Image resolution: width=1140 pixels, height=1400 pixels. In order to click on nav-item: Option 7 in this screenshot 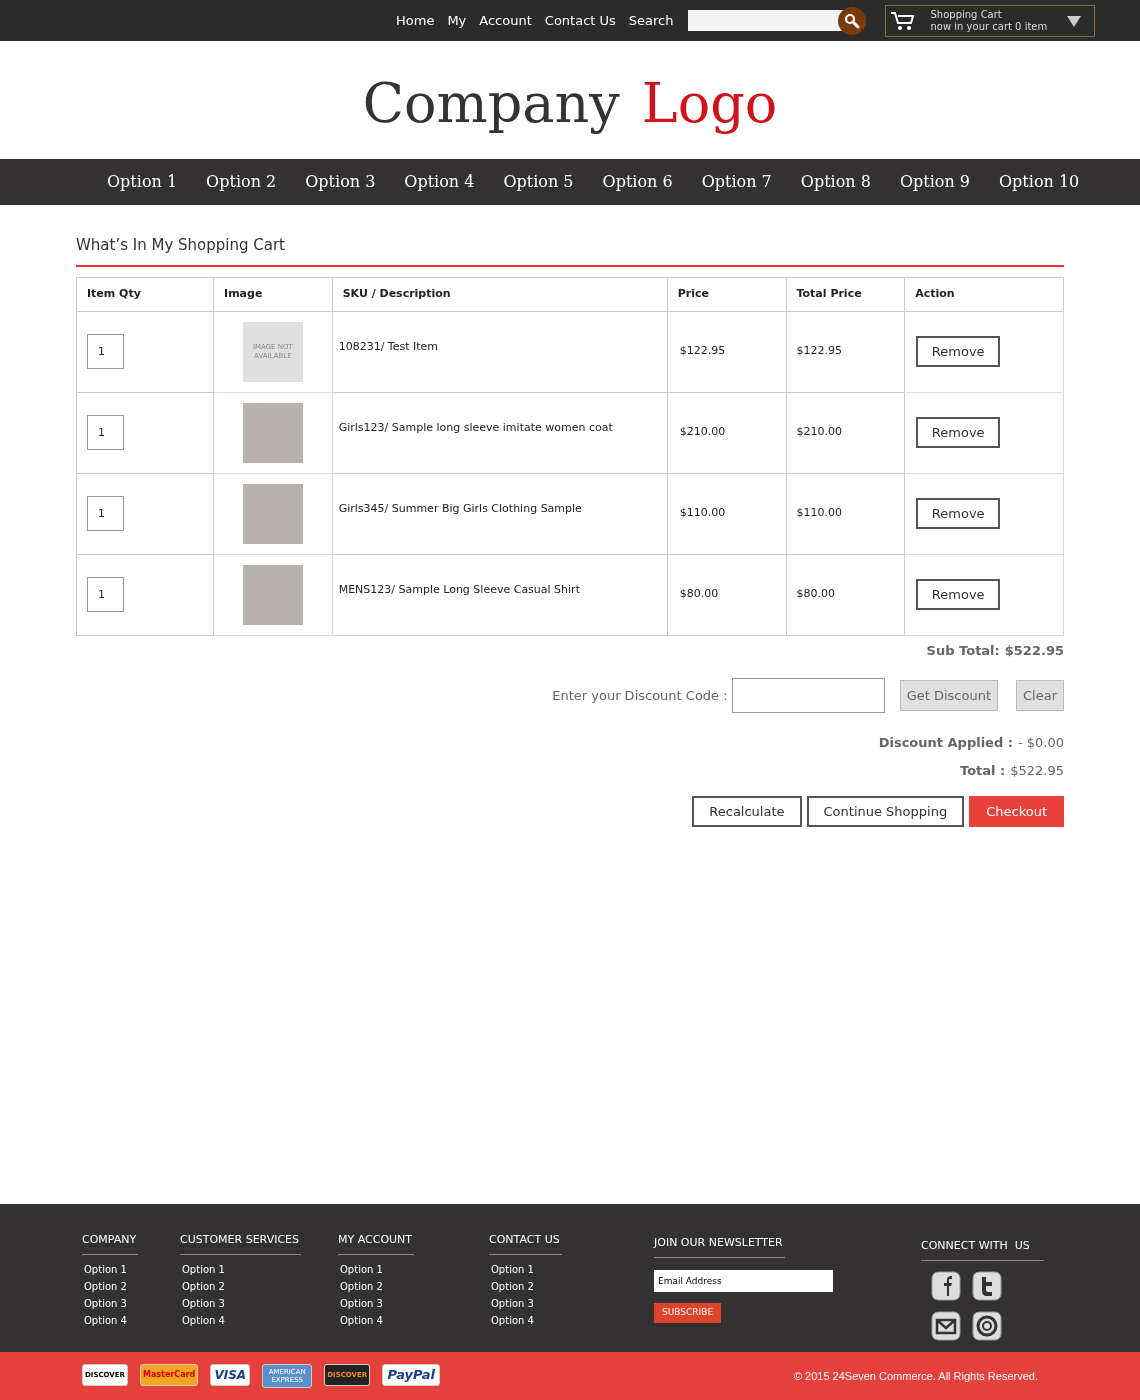, I will do `click(736, 182)`.